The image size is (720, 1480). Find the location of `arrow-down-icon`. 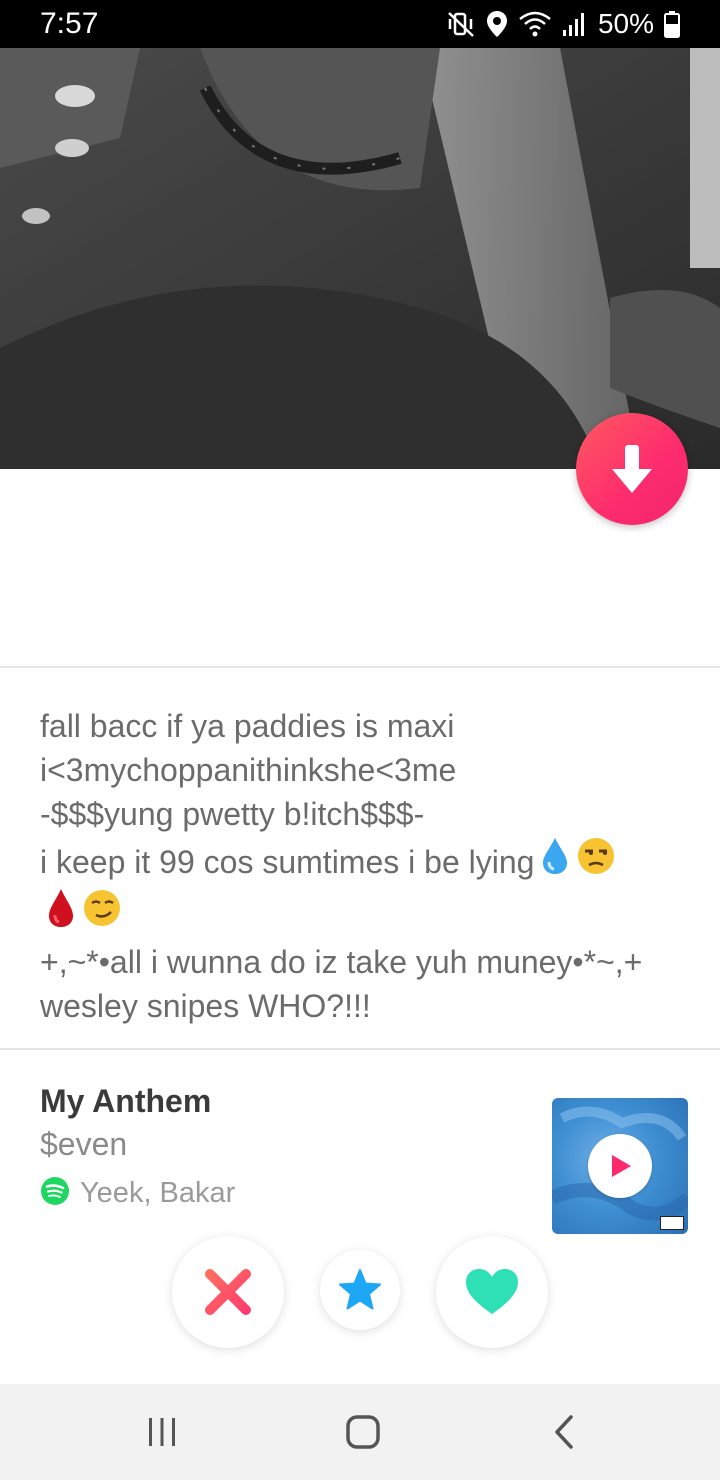

arrow-down-icon is located at coordinates (632, 469).